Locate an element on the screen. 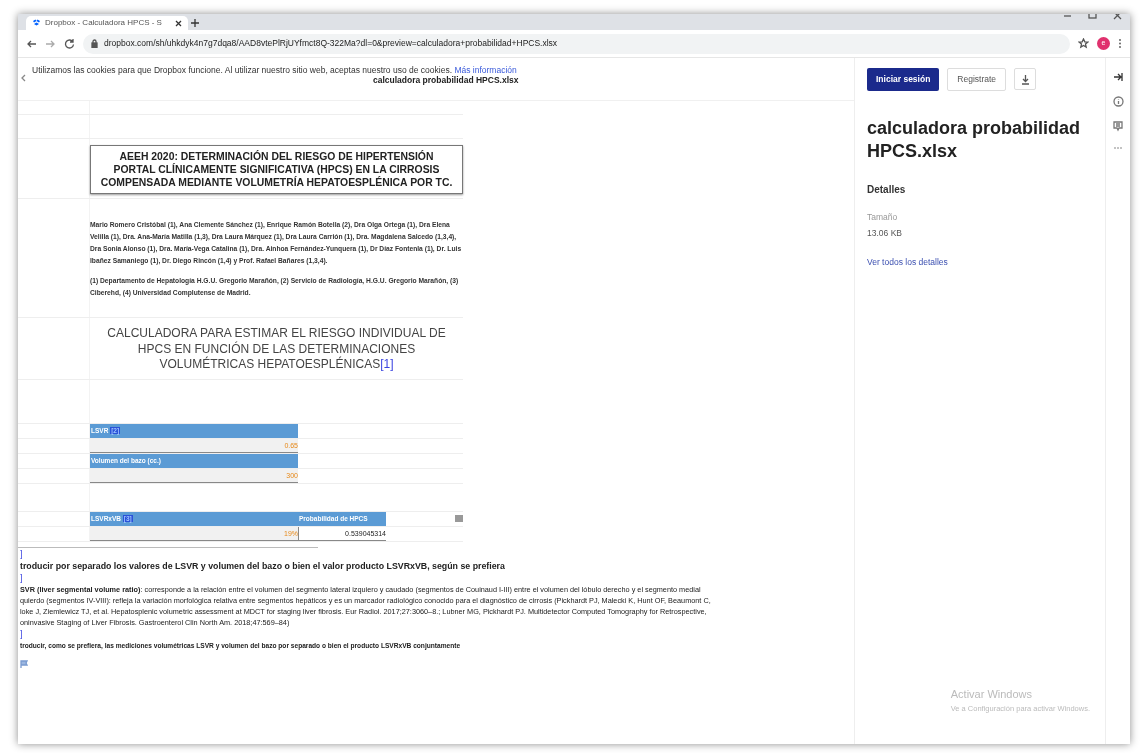 The height and width of the screenshot is (753, 1148). browser-tab: Dropbox - Calculadora HPCS - S is located at coordinates (107, 23).